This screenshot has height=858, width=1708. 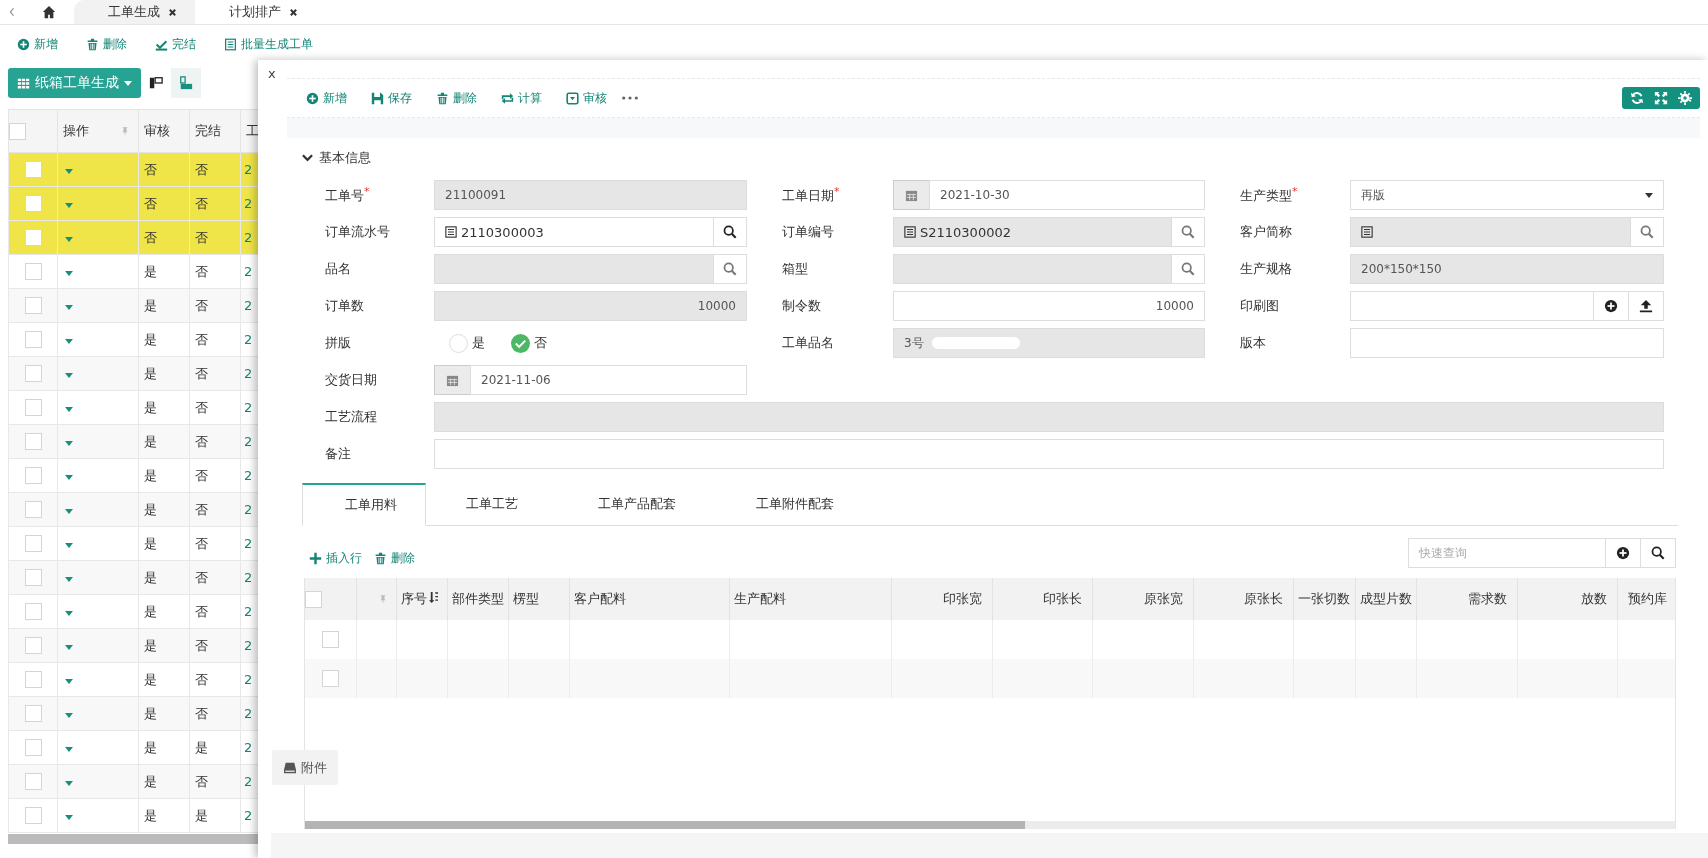 What do you see at coordinates (520, 343) in the screenshot?
I see `radio-button` at bounding box center [520, 343].